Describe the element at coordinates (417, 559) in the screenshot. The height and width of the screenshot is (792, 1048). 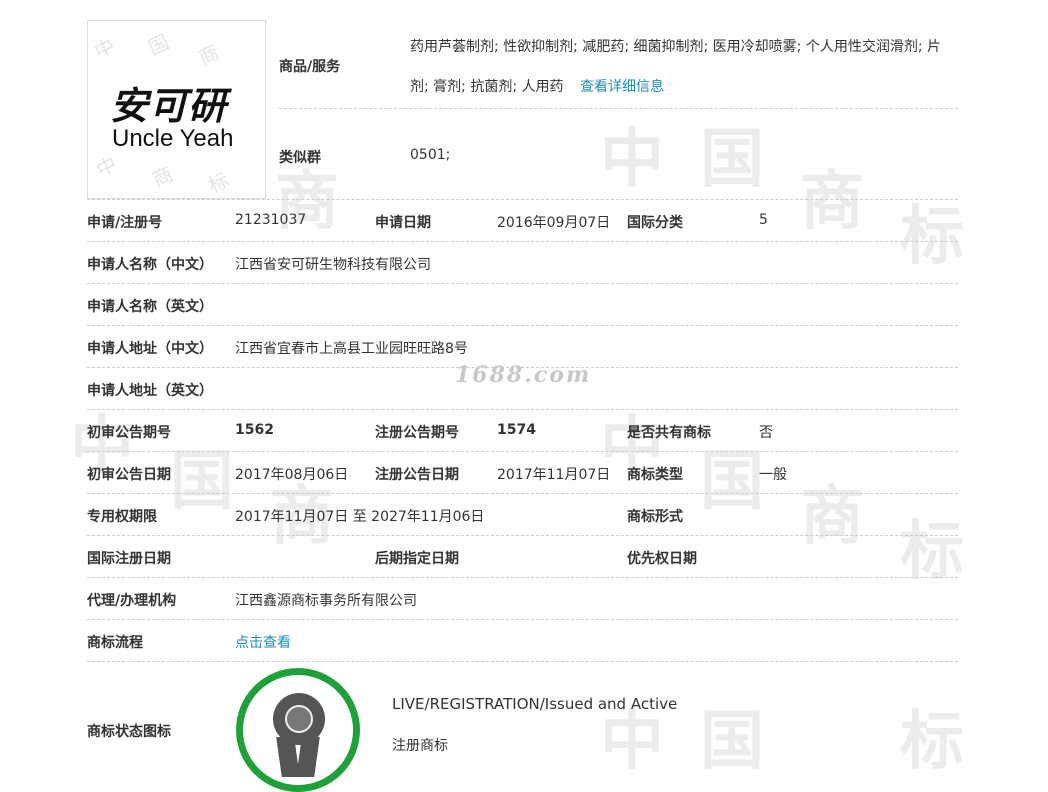
I see `later-designation-date-label: 后期指定日期` at that location.